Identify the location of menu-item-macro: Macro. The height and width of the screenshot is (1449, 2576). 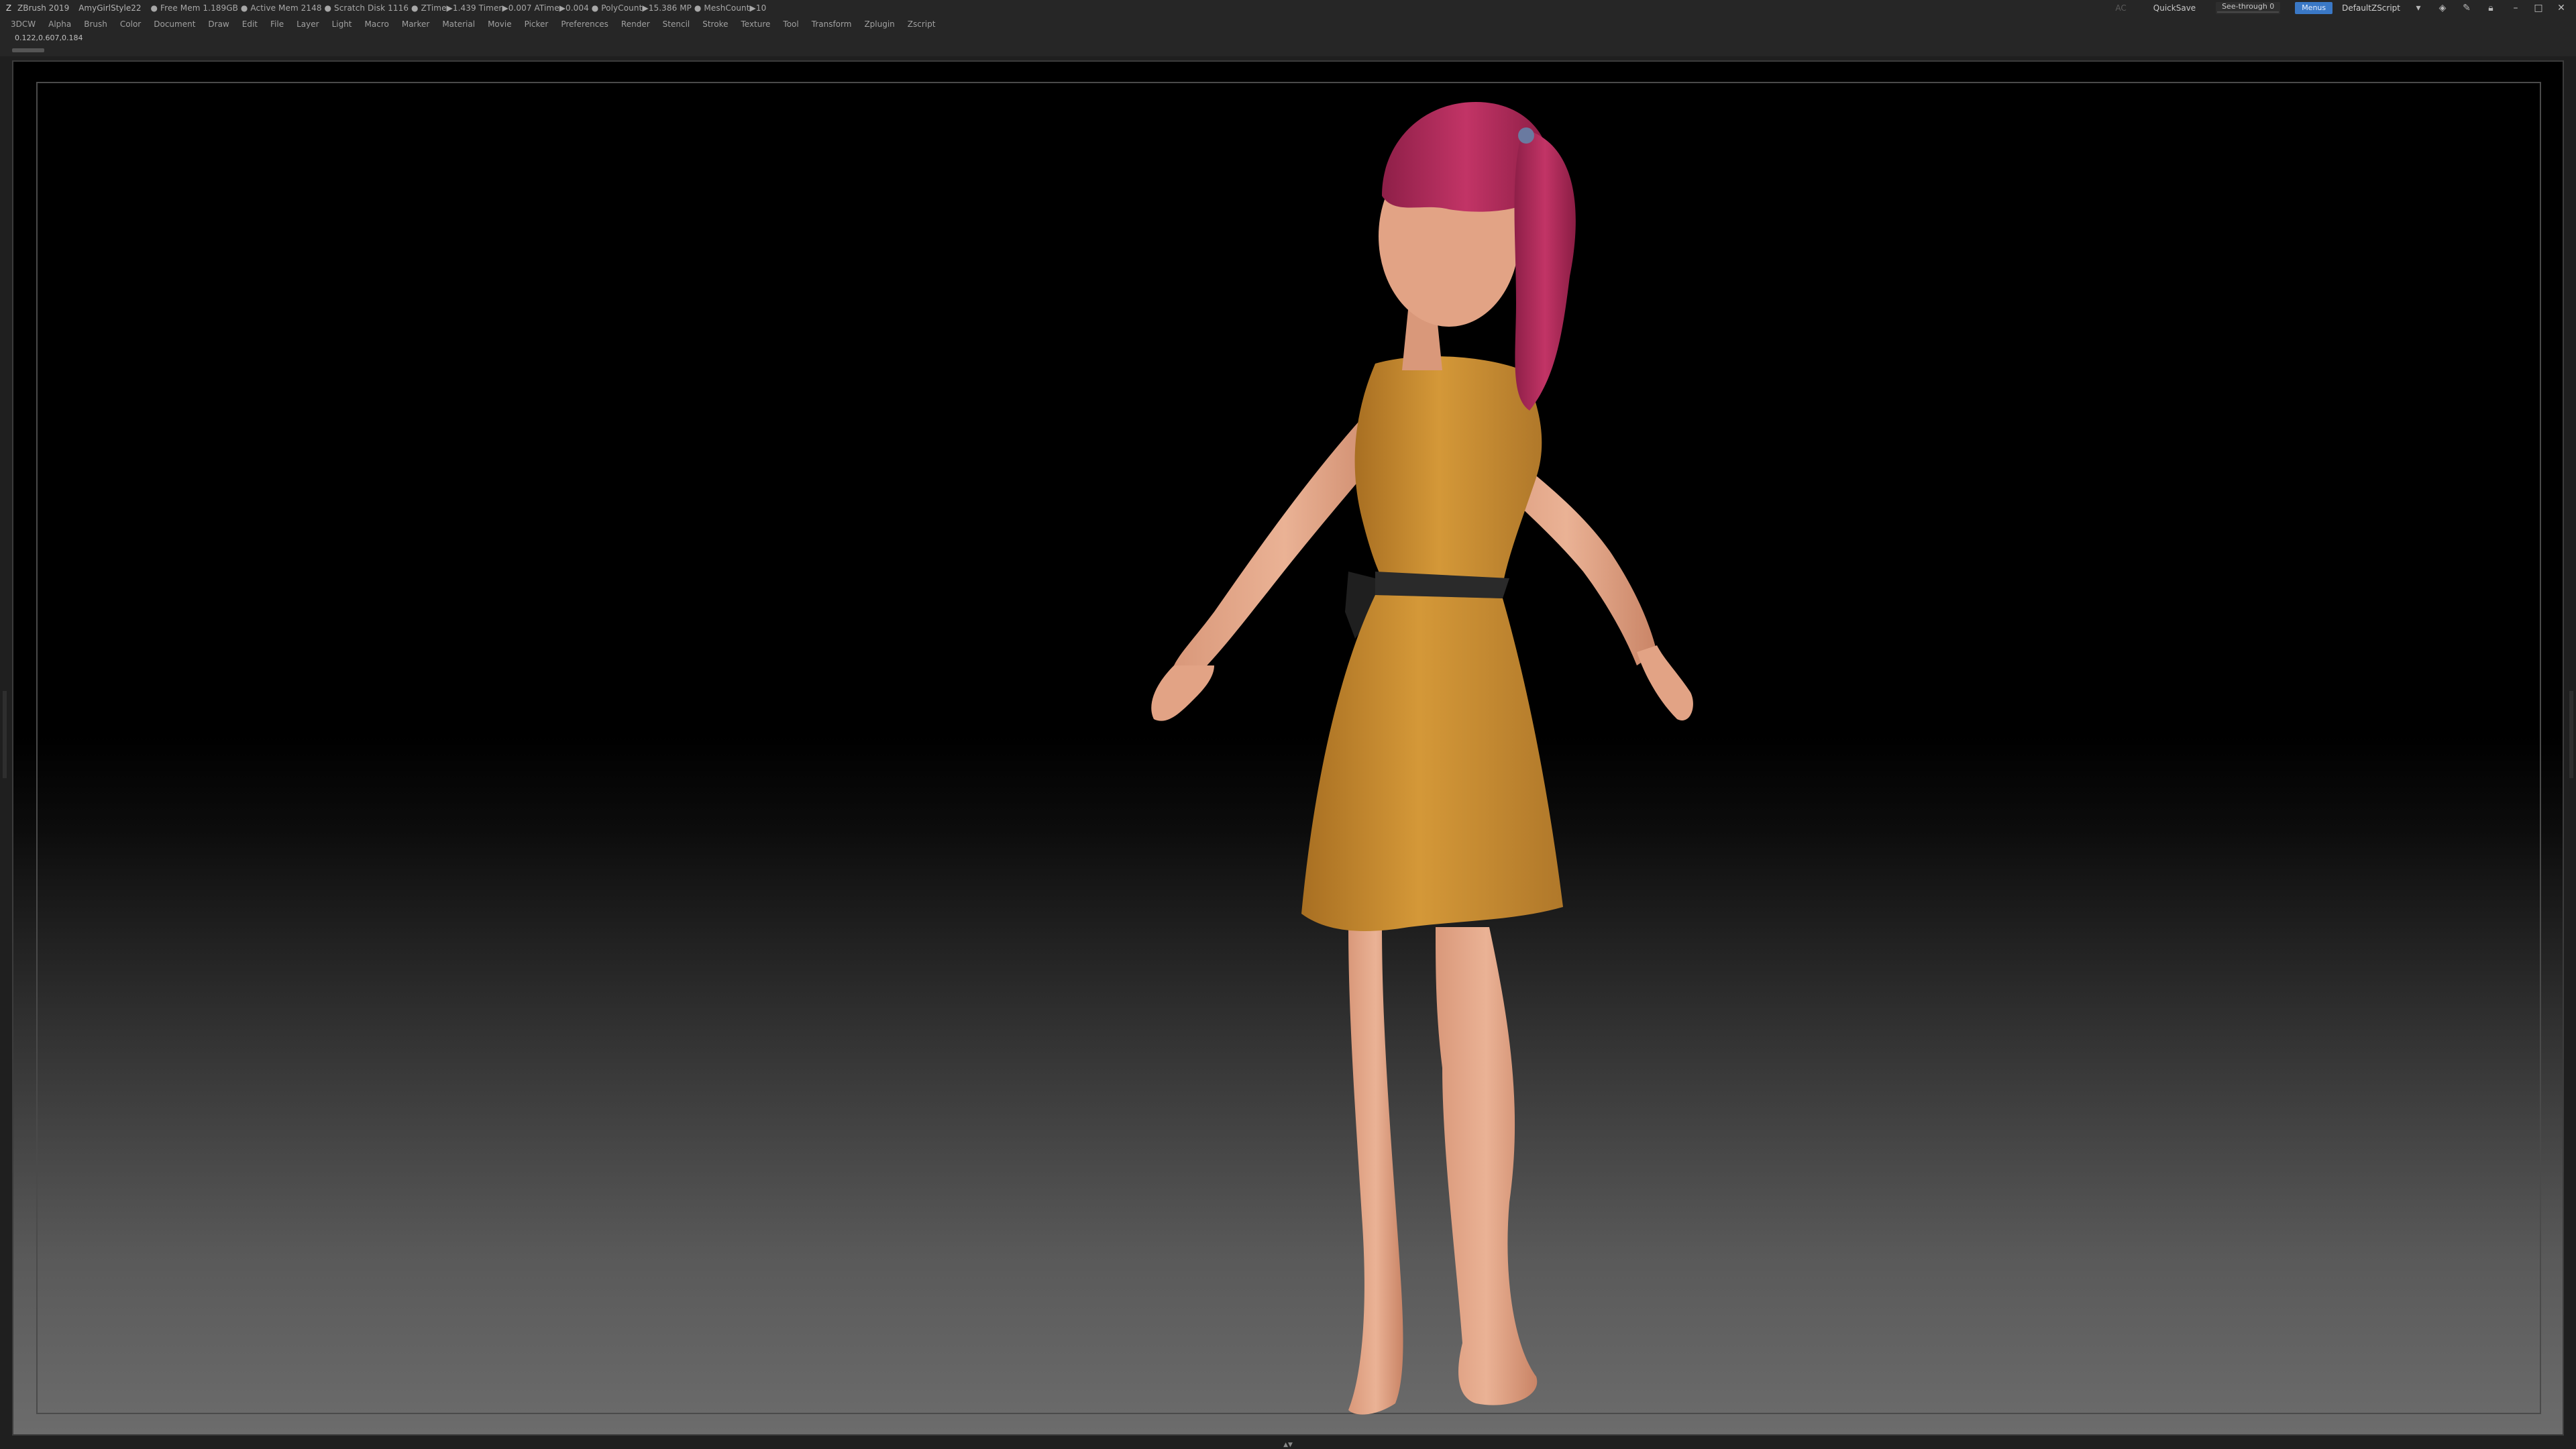
(377, 24).